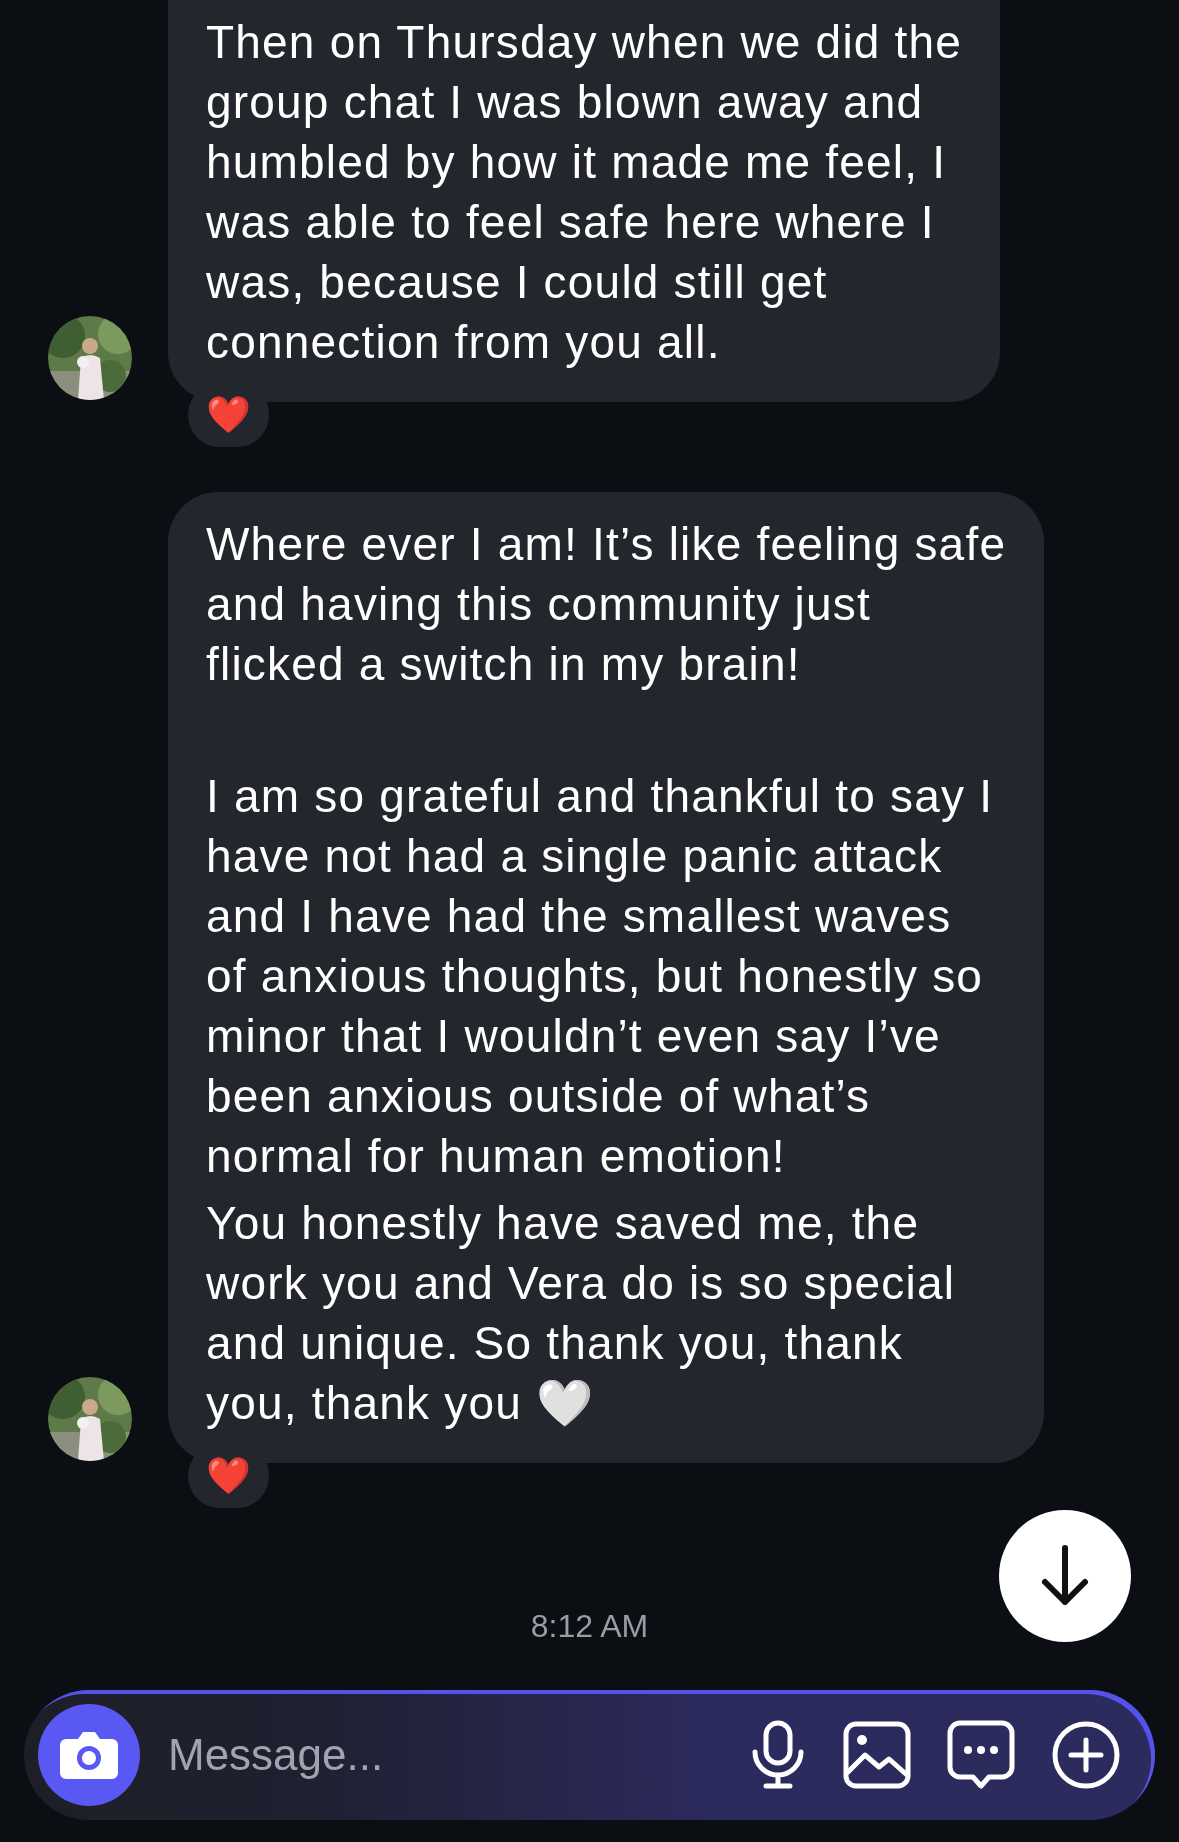 This screenshot has width=1179, height=1842. What do you see at coordinates (981, 1755) in the screenshot?
I see `chat-icon` at bounding box center [981, 1755].